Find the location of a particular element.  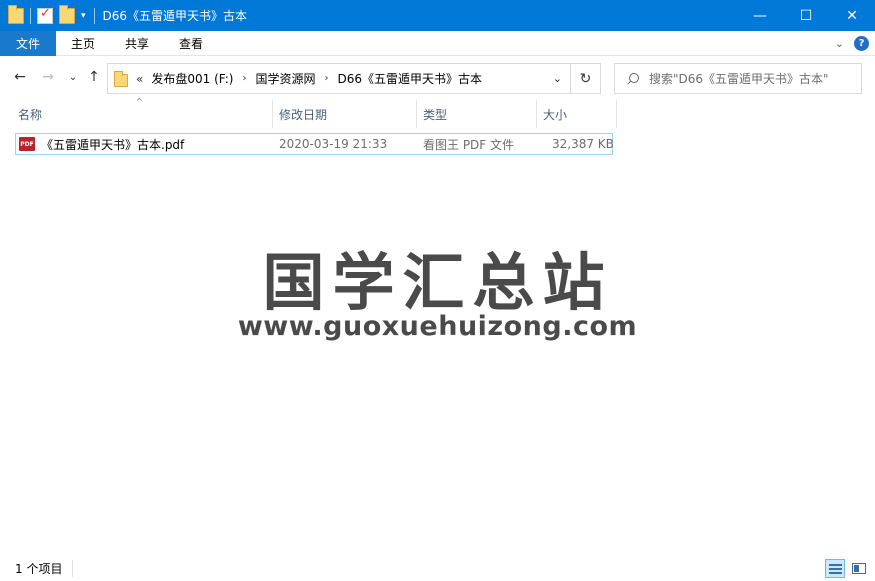

quick-access-toolbar: ▾ is located at coordinates (50, 15).